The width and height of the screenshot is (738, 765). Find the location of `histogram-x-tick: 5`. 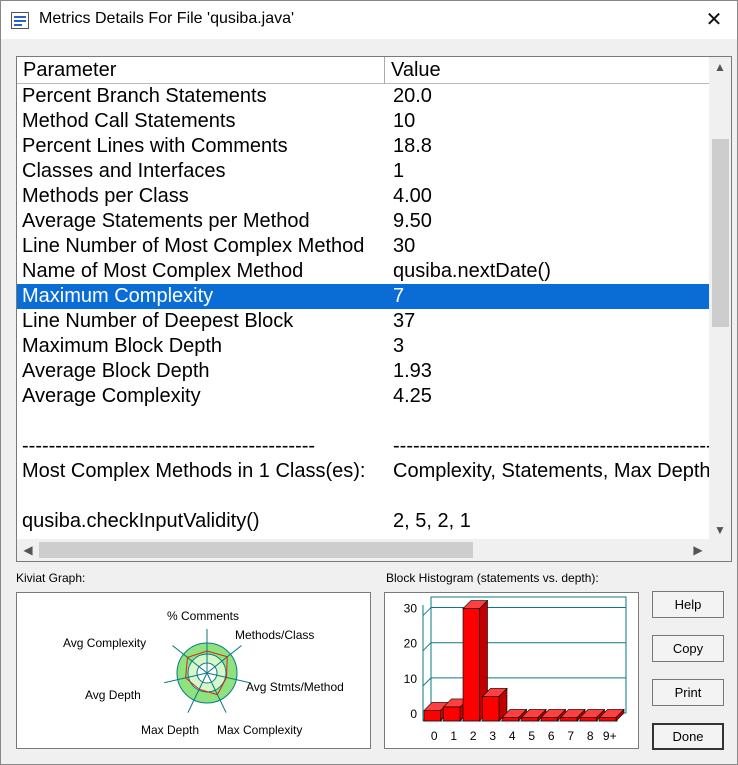

histogram-x-tick: 5 is located at coordinates (531, 736).